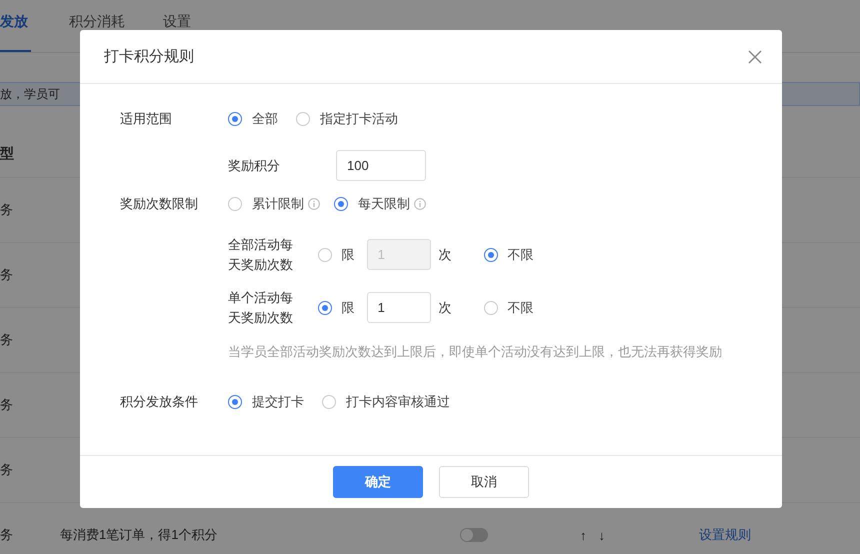 The height and width of the screenshot is (554, 860). Describe the element at coordinates (261, 255) in the screenshot. I see `field-label: 全部活动每天奖励次数` at that location.